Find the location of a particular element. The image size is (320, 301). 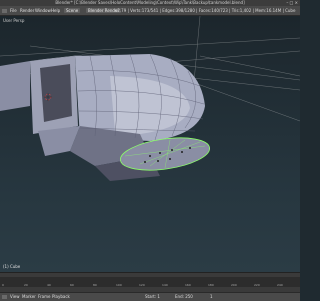

tick-label: 180 is located at coordinates (211, 285).